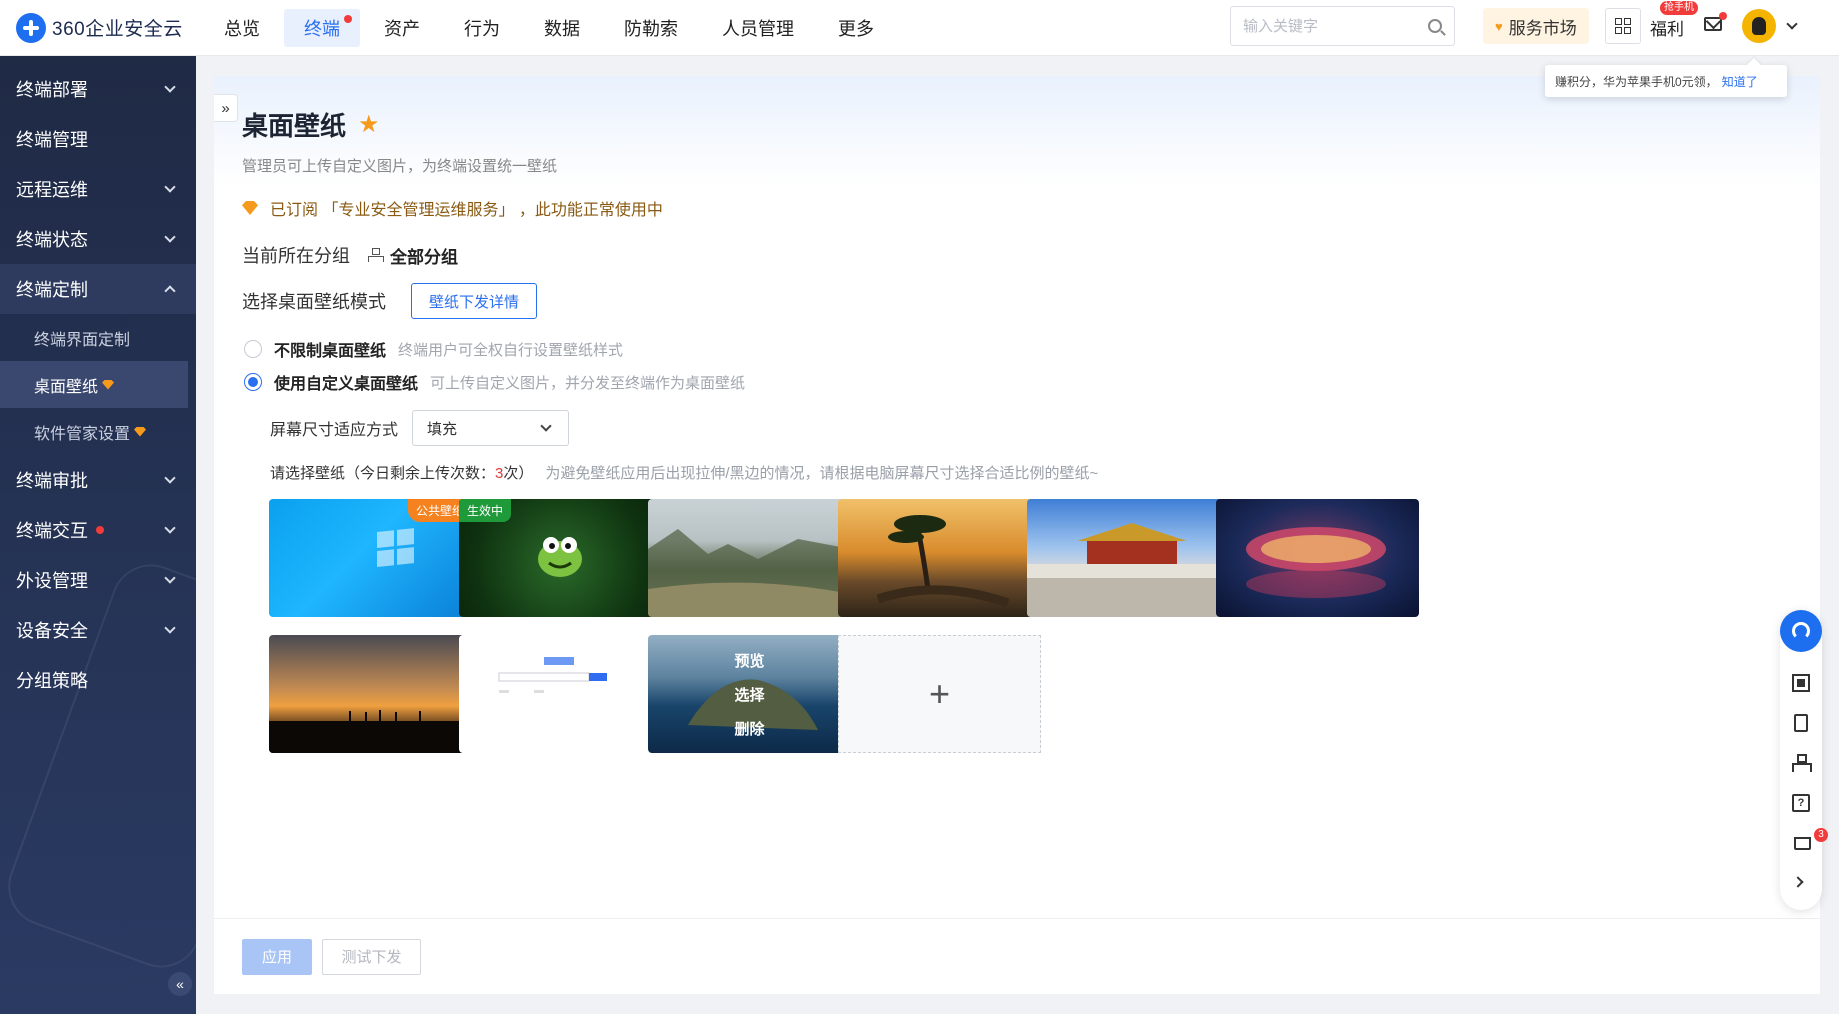 The width and height of the screenshot is (1839, 1014). I want to click on page-title: 桌面壁纸 ★, so click(1031, 124).